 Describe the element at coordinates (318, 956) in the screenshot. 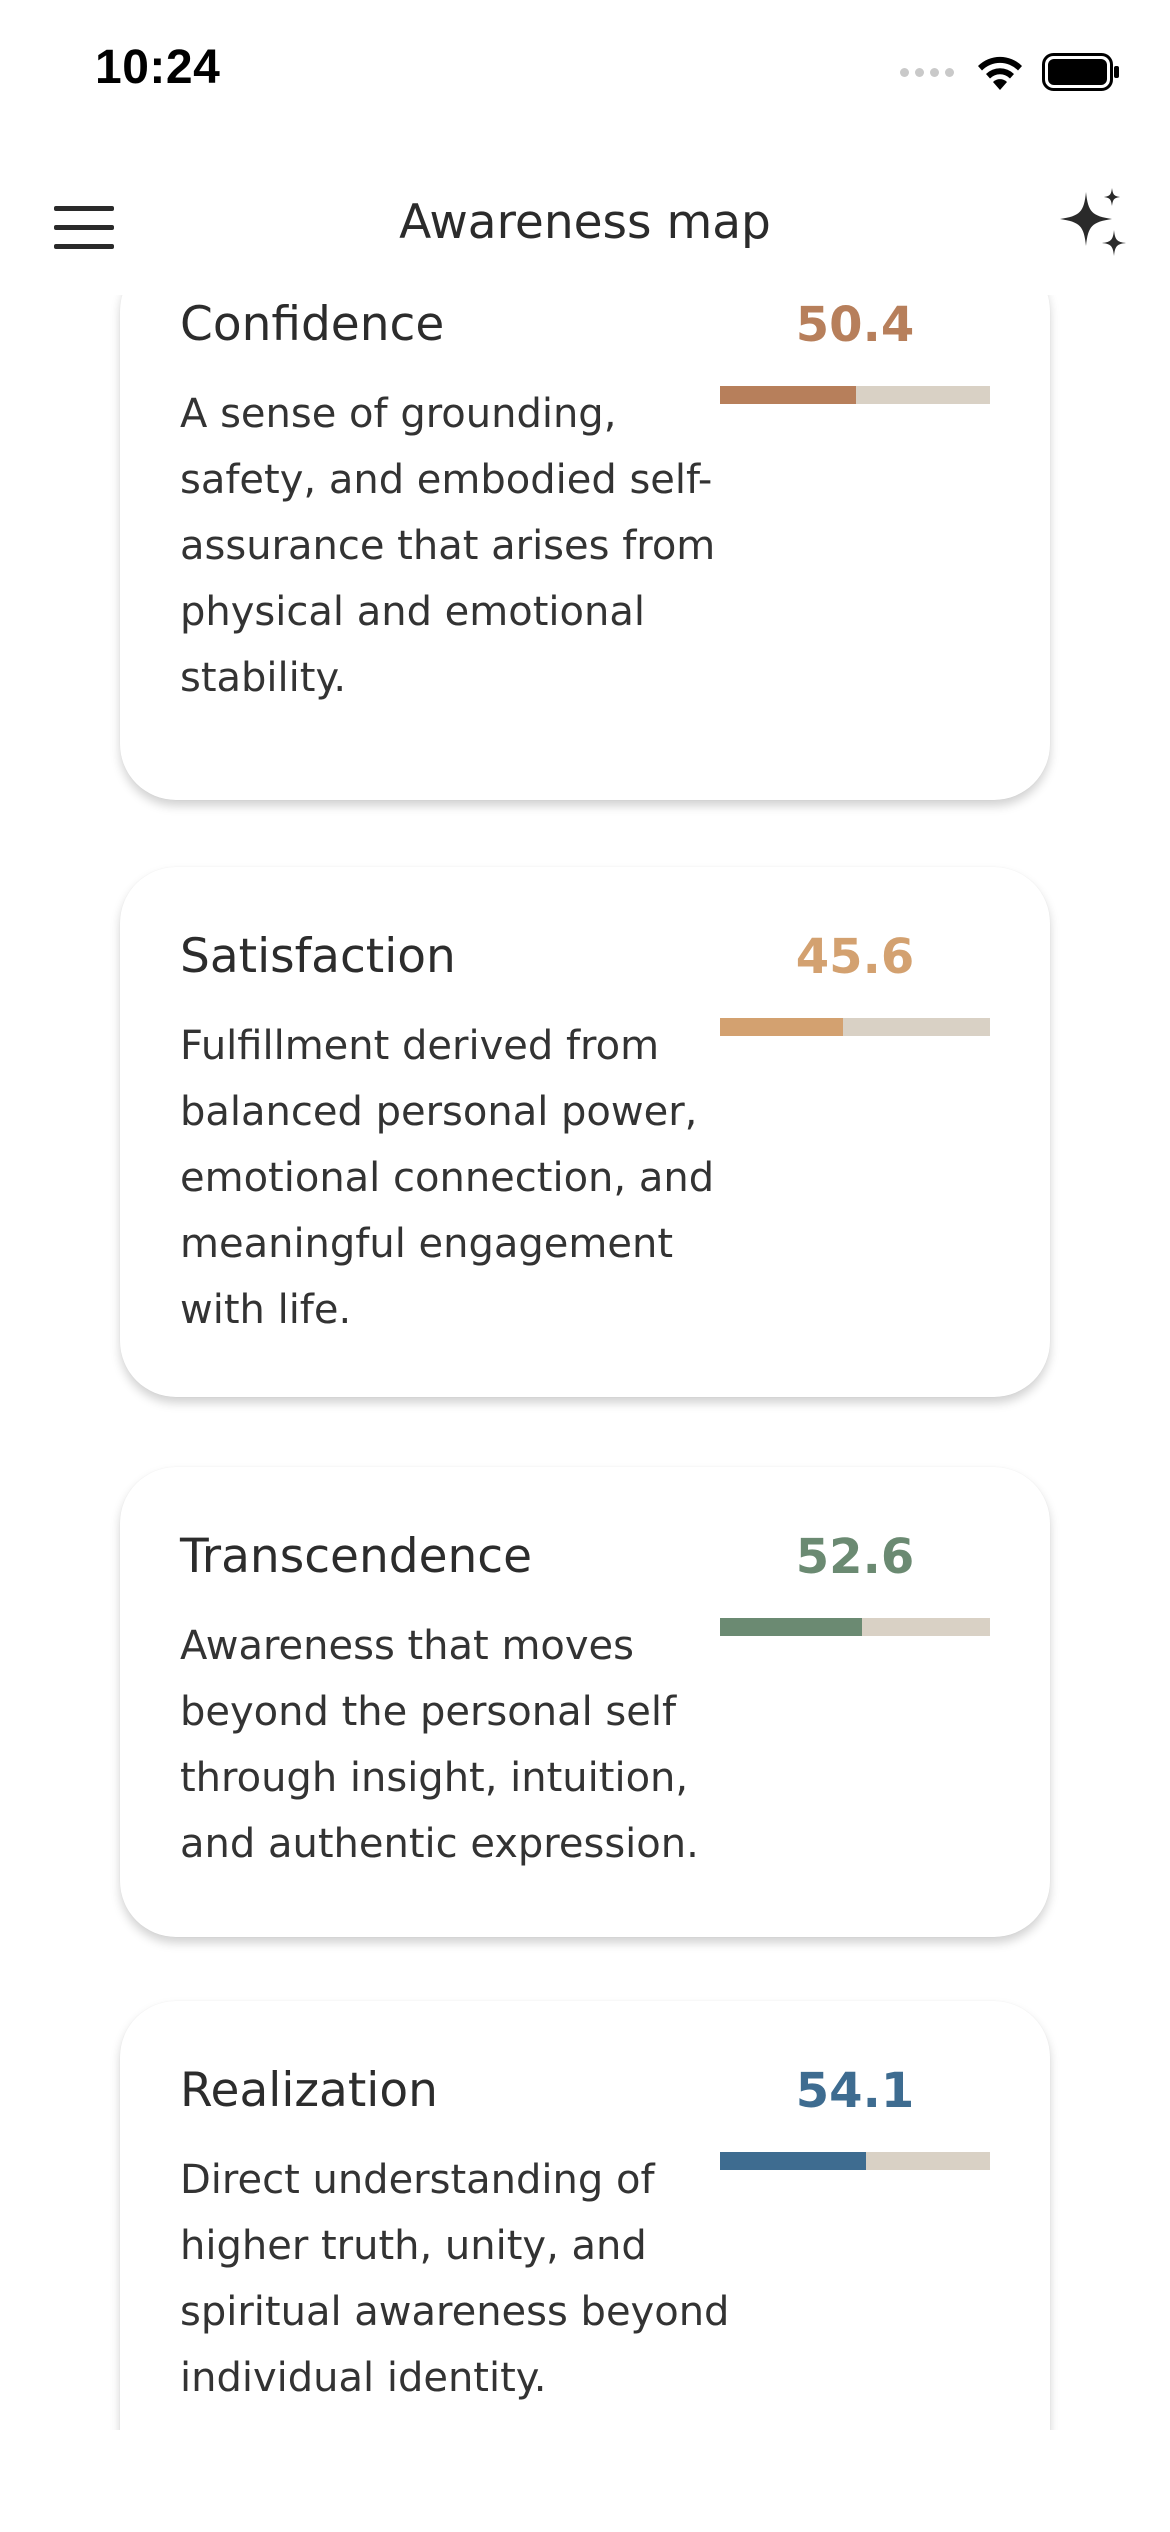

I see `card-title: Satisfaction` at that location.